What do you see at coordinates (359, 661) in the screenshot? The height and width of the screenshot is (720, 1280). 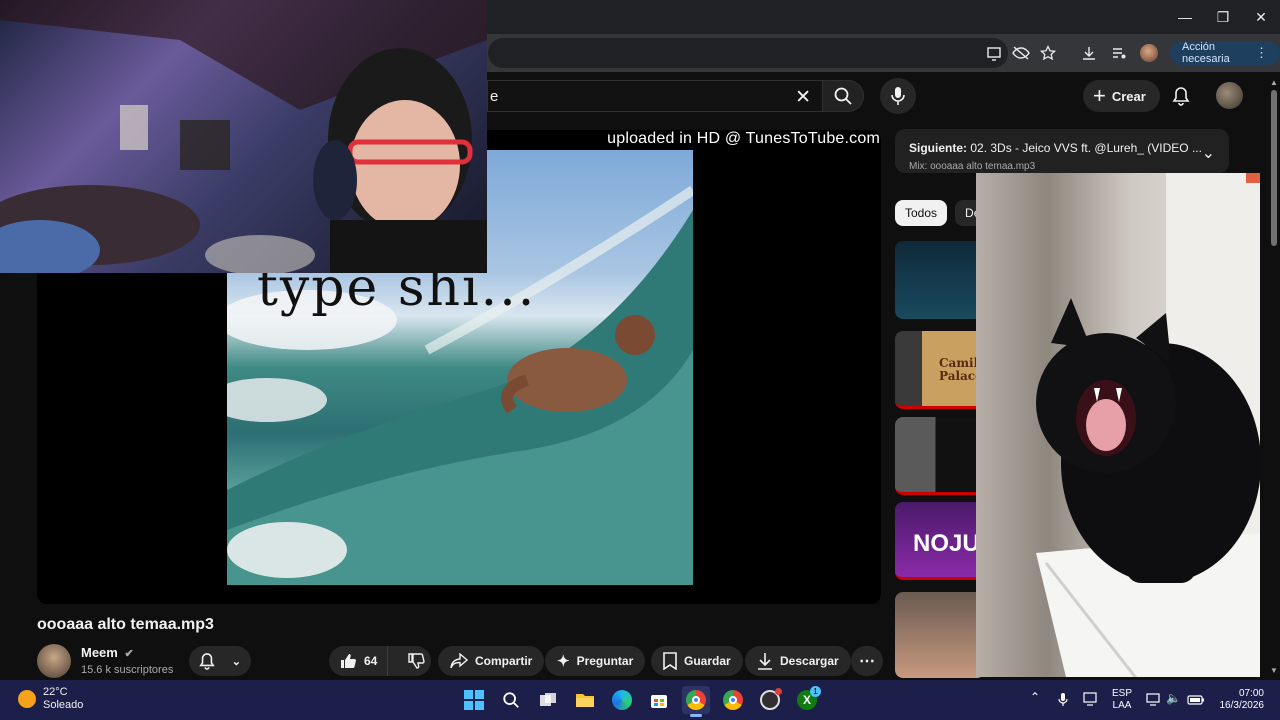 I see `like-button: 64` at bounding box center [359, 661].